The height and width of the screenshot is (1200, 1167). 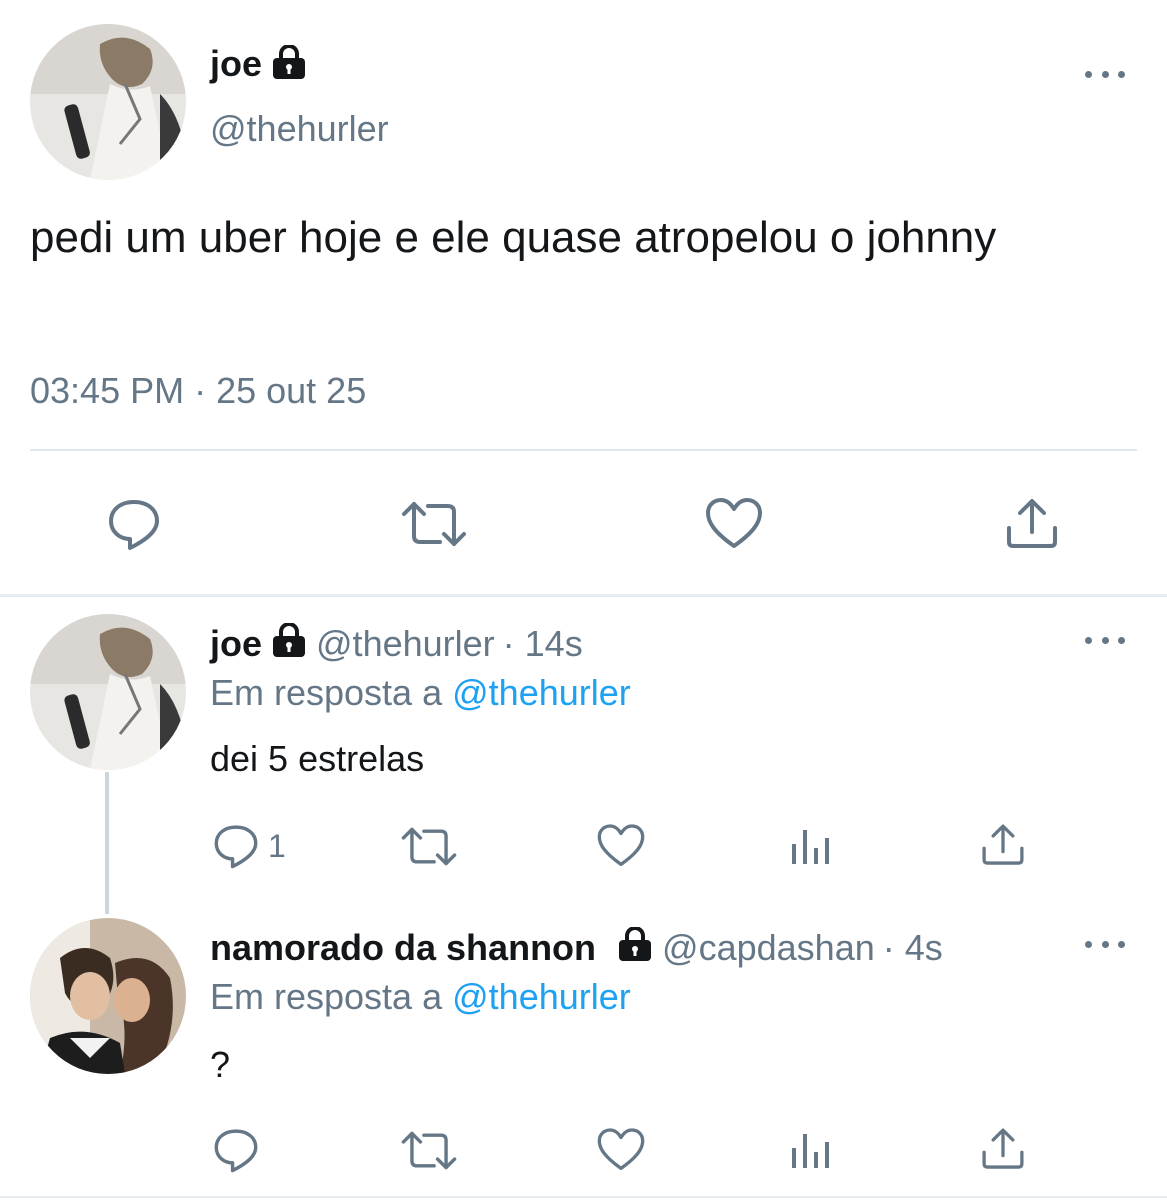 I want to click on reply-display-name: namorado da shannon, so click(x=403, y=948).